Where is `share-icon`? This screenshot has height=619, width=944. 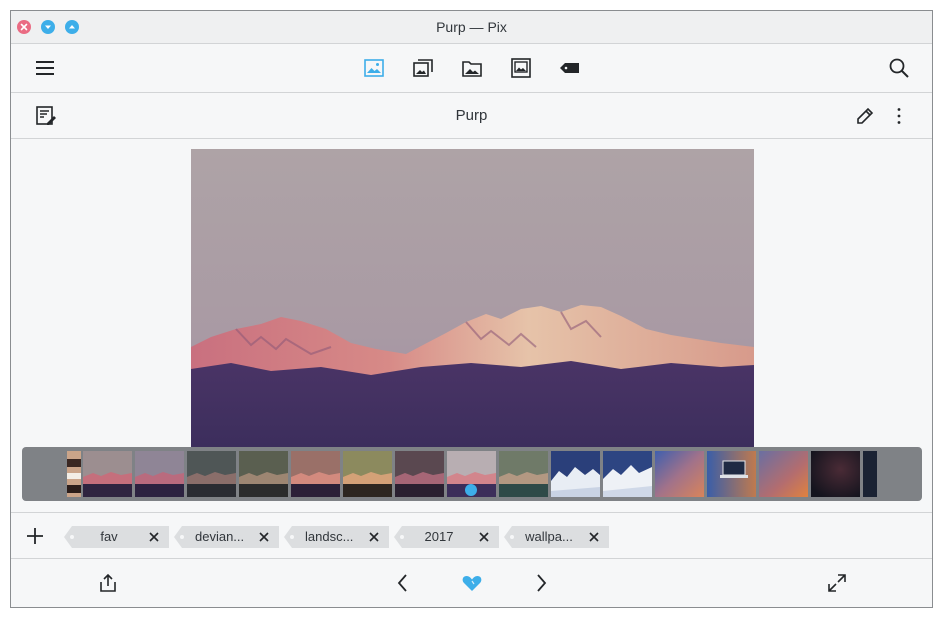
share-icon is located at coordinates (108, 583).